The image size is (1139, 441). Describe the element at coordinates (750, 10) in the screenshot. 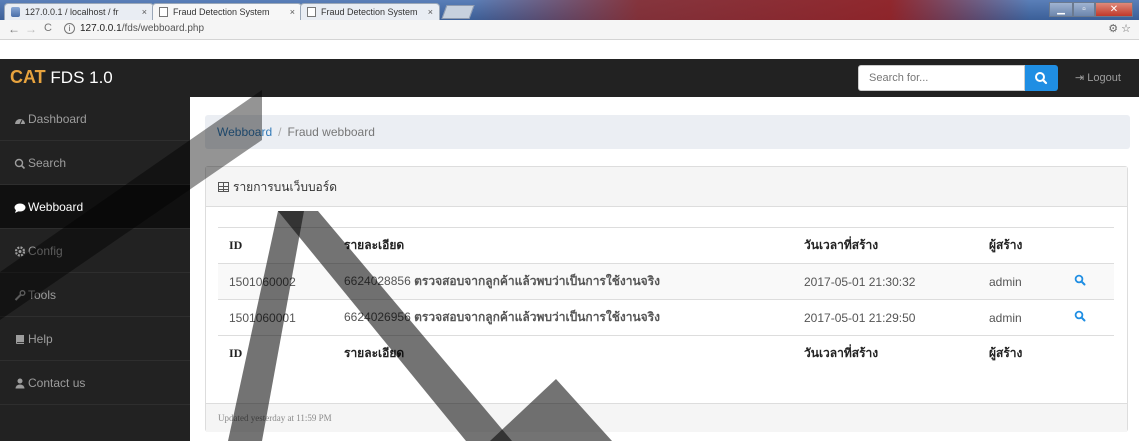

I see `tabbar-background` at that location.